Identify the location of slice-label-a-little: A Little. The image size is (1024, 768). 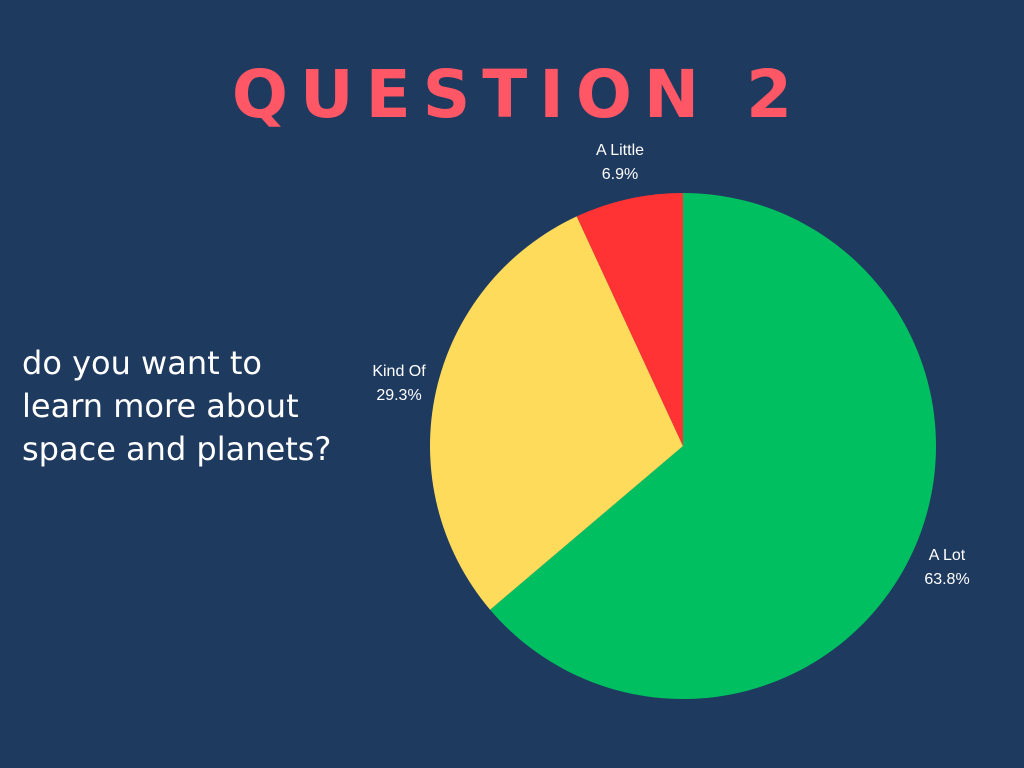
(620, 150).